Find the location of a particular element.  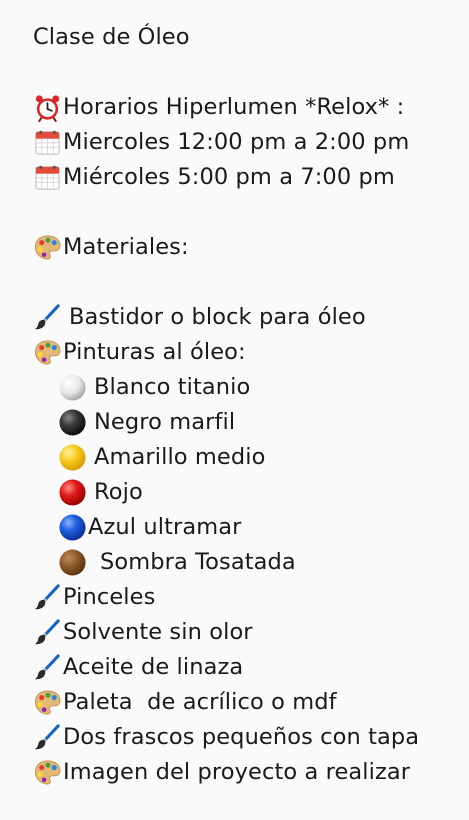

material-item: Solvente sin olor is located at coordinates (248, 632).